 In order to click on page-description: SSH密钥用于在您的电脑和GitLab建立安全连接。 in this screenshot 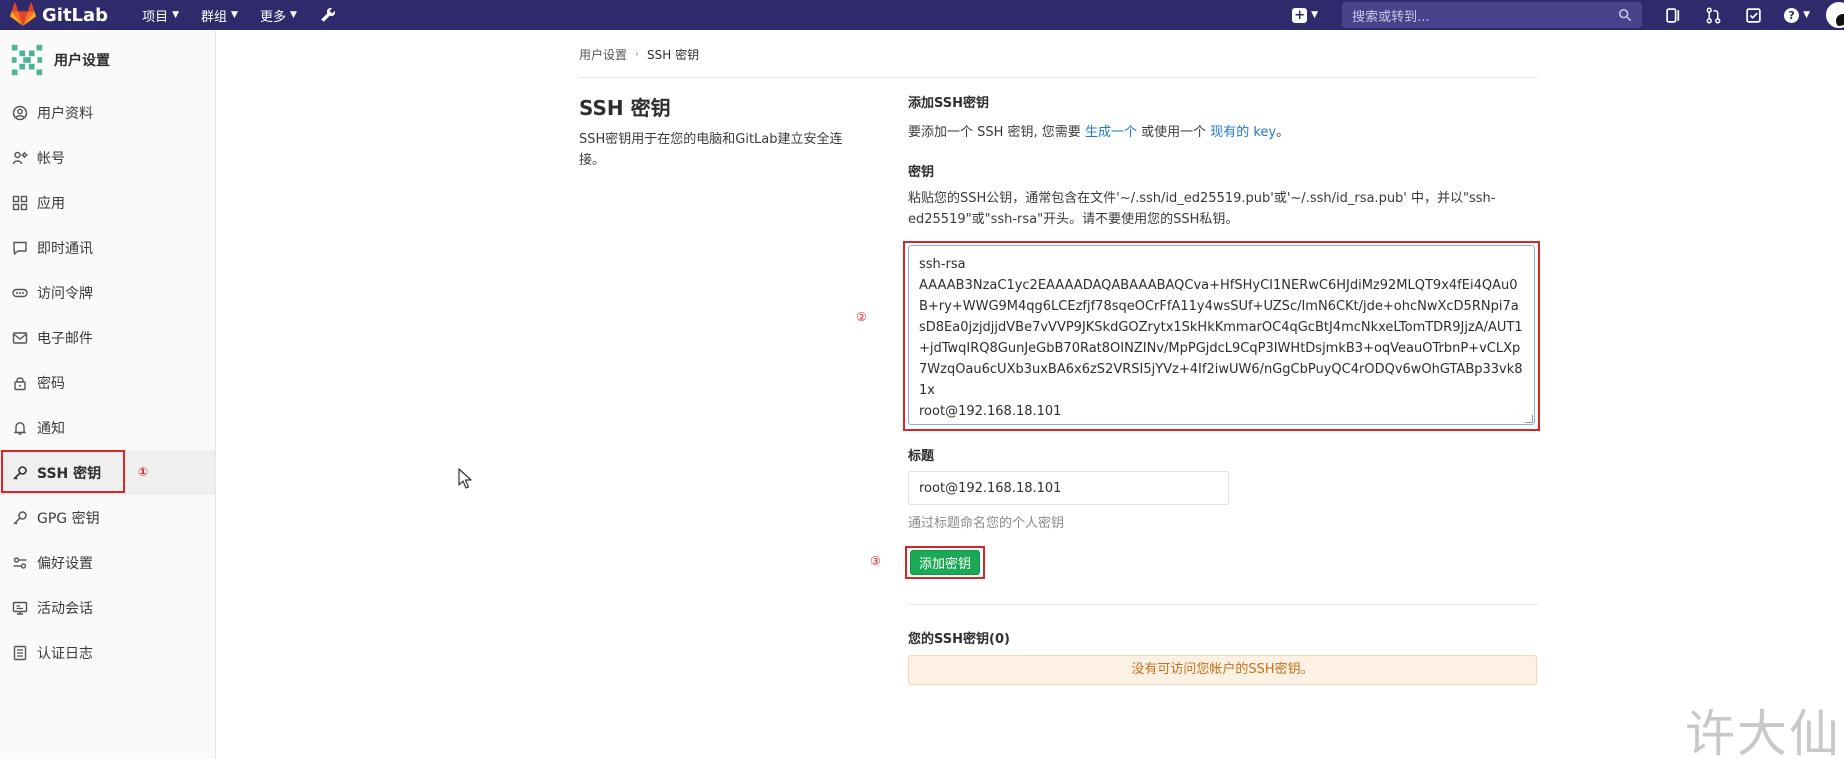, I will do `click(711, 150)`.